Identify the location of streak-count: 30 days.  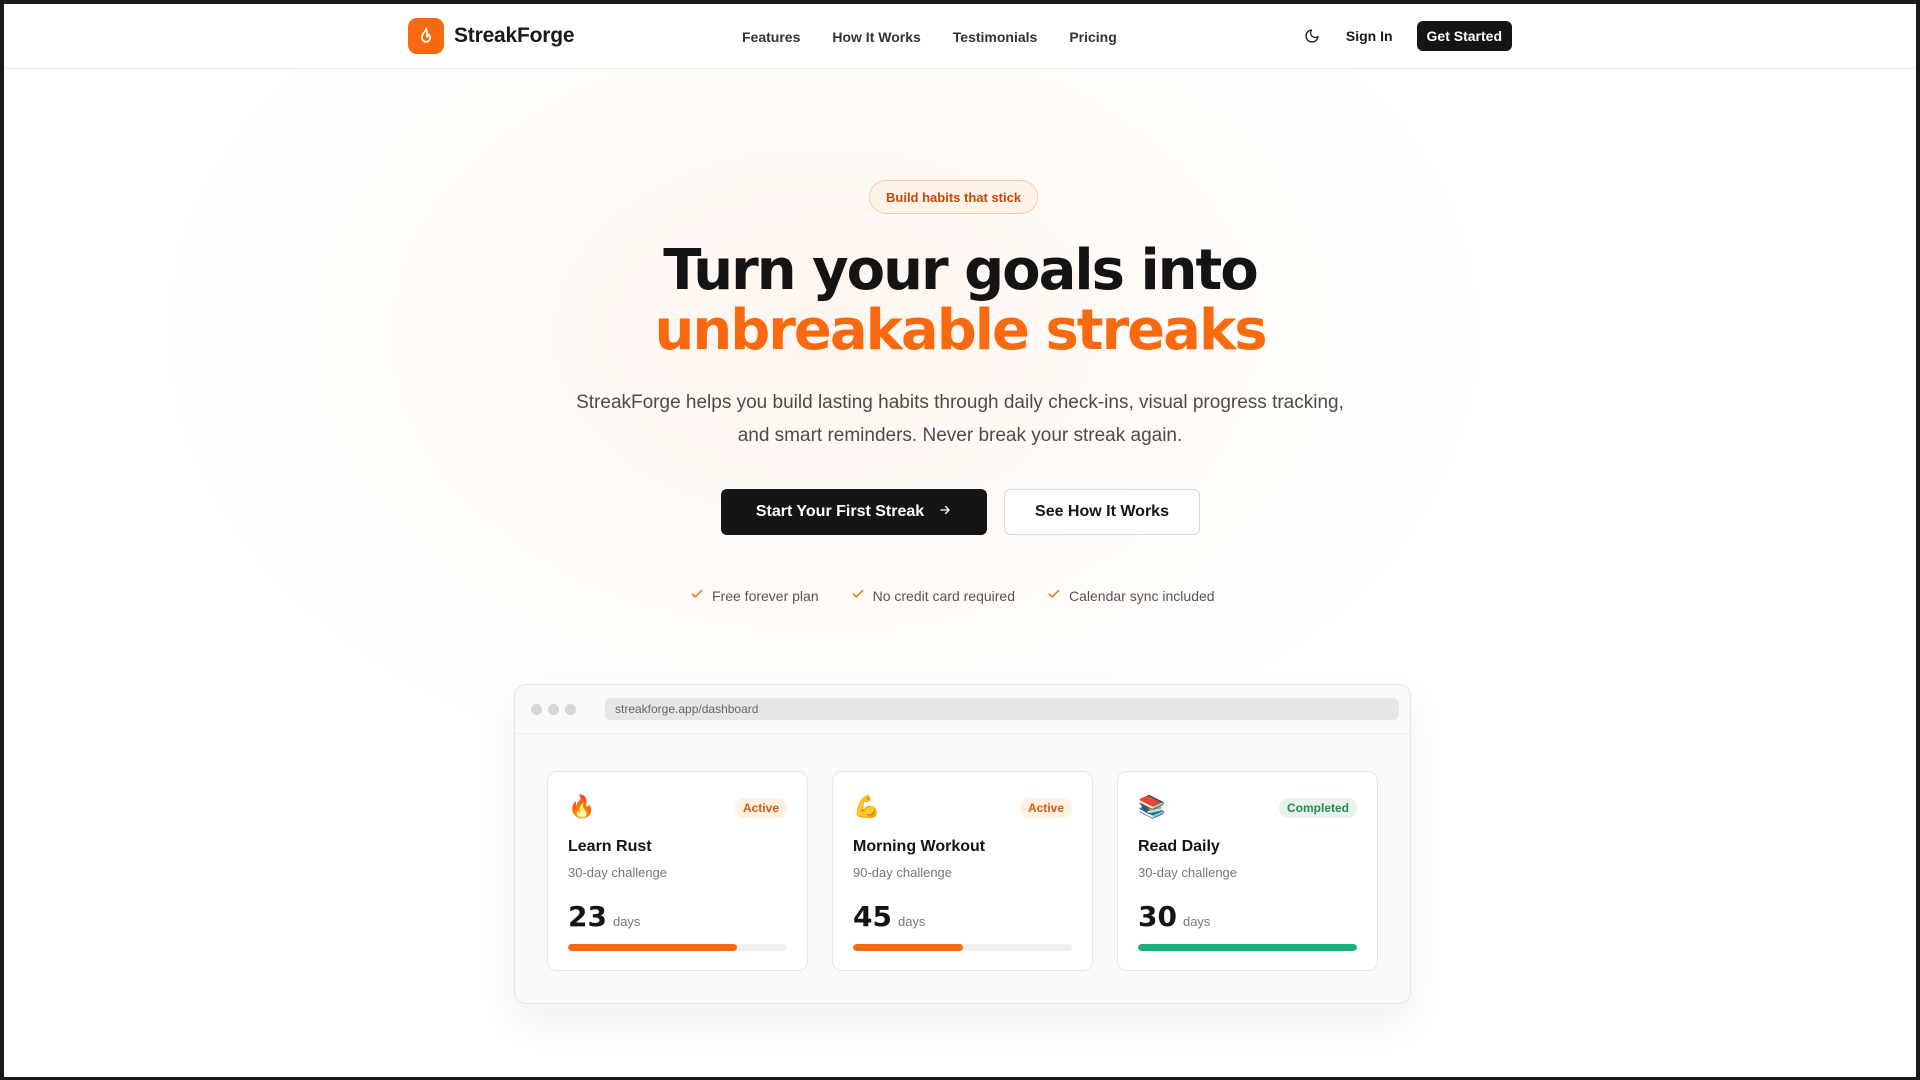
(1174, 916).